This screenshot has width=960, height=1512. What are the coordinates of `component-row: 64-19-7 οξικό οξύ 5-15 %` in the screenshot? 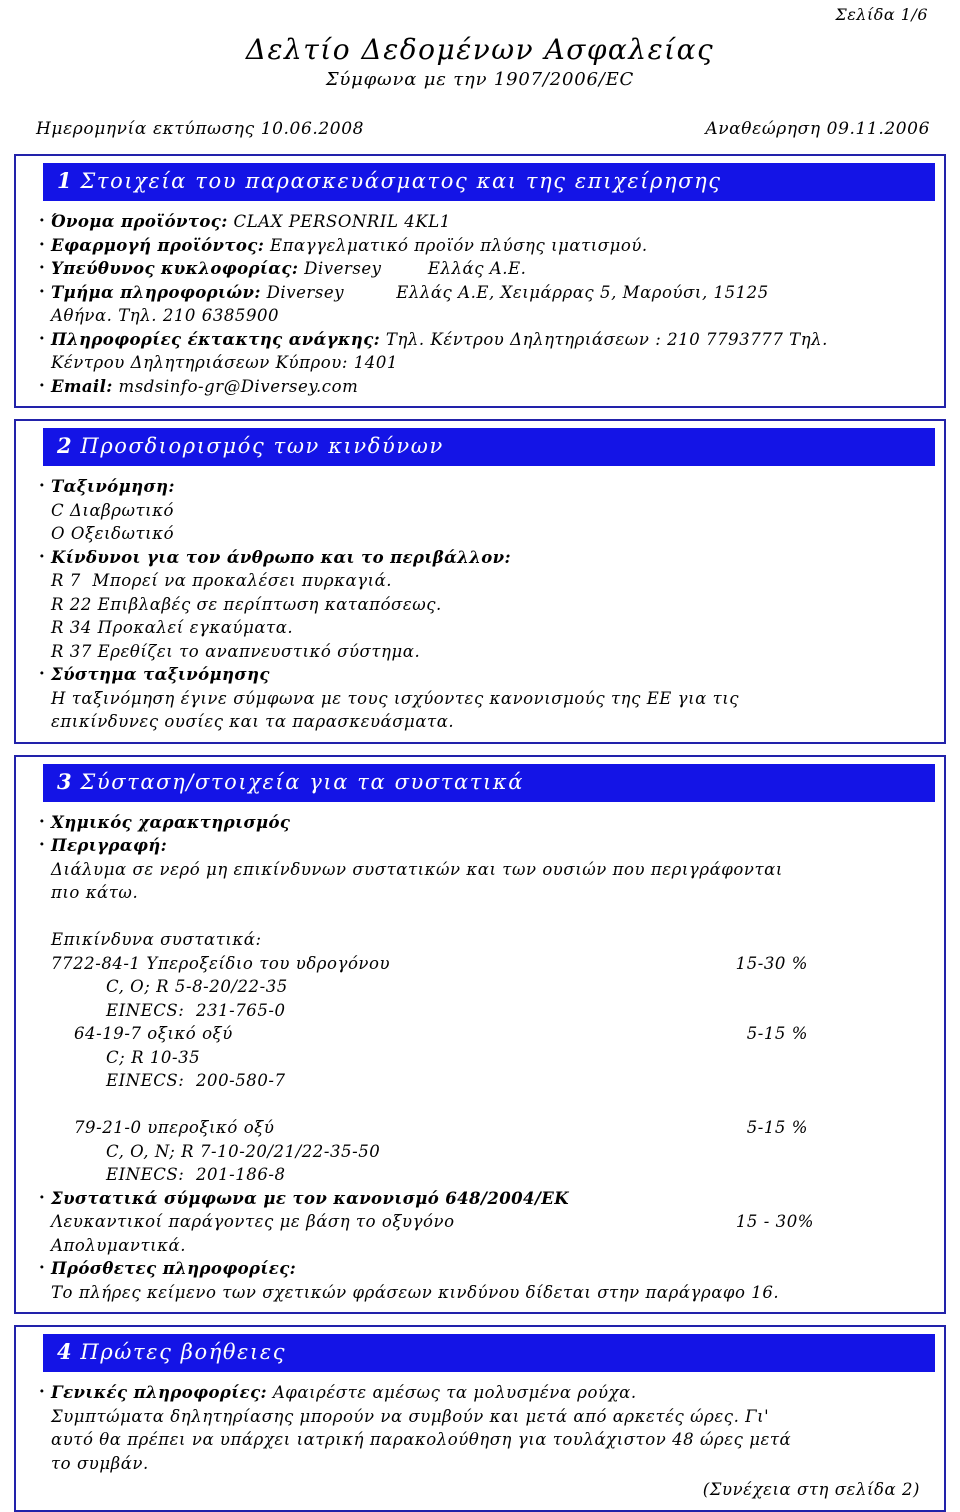 It's located at (481, 1034).